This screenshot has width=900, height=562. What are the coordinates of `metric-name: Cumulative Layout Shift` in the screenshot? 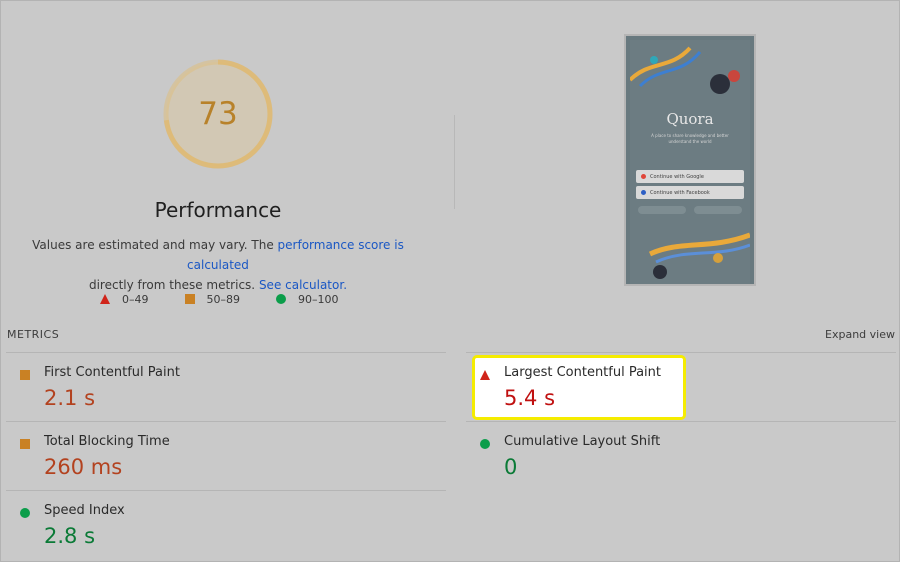 It's located at (582, 441).